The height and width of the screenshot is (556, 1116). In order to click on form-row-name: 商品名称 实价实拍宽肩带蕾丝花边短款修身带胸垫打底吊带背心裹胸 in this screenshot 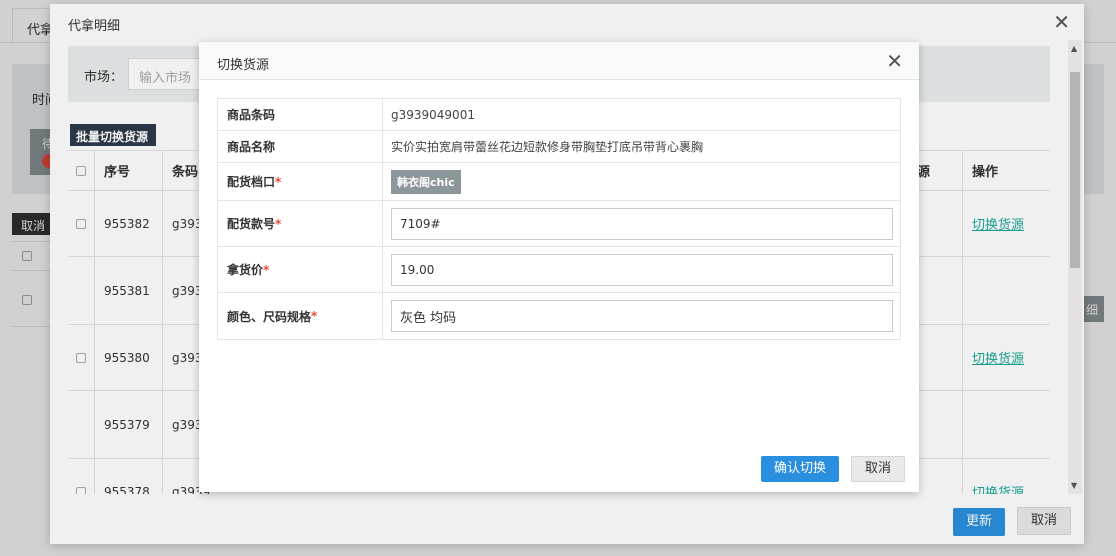, I will do `click(559, 147)`.